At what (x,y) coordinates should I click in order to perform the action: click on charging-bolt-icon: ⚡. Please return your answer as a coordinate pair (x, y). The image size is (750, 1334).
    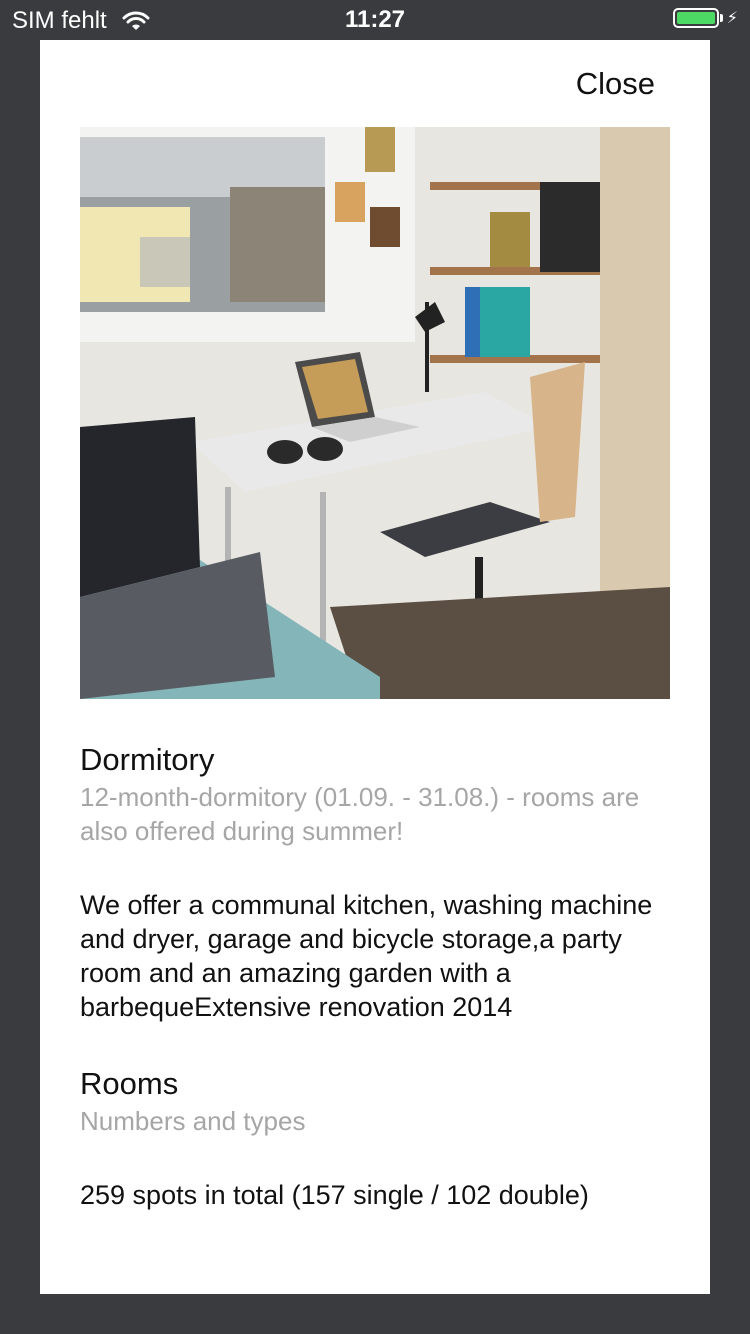
    Looking at the image, I should click on (732, 18).